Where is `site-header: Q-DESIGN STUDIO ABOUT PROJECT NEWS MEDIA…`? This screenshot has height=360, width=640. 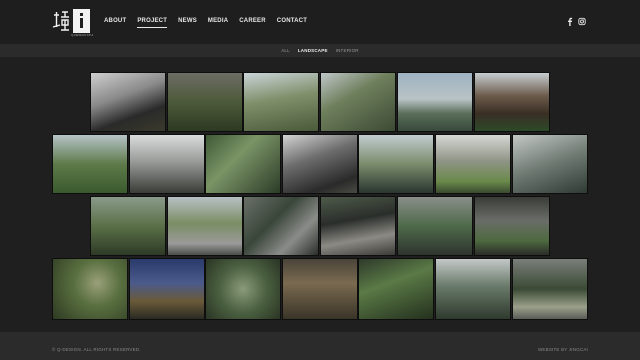 site-header: Q-DESIGN STUDIO ABOUT PROJECT NEWS MEDIA… is located at coordinates (320, 22).